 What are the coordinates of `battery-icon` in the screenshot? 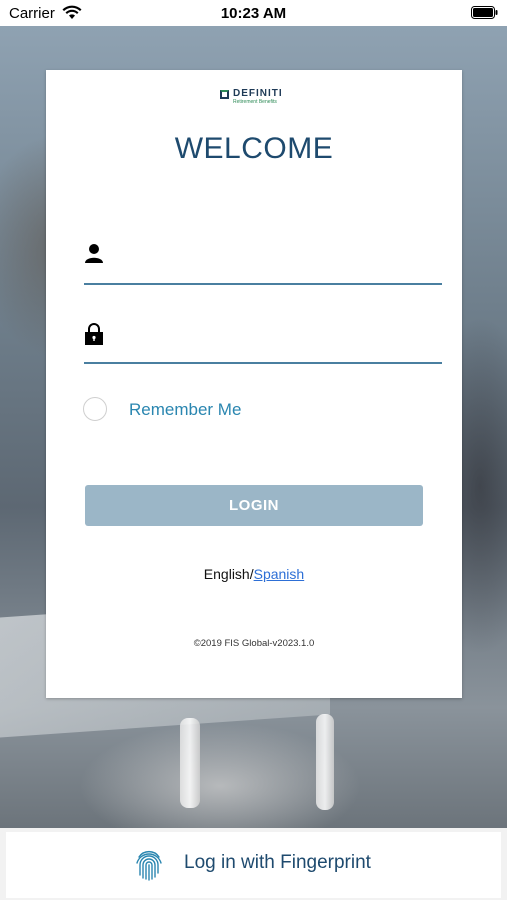 It's located at (484, 12).